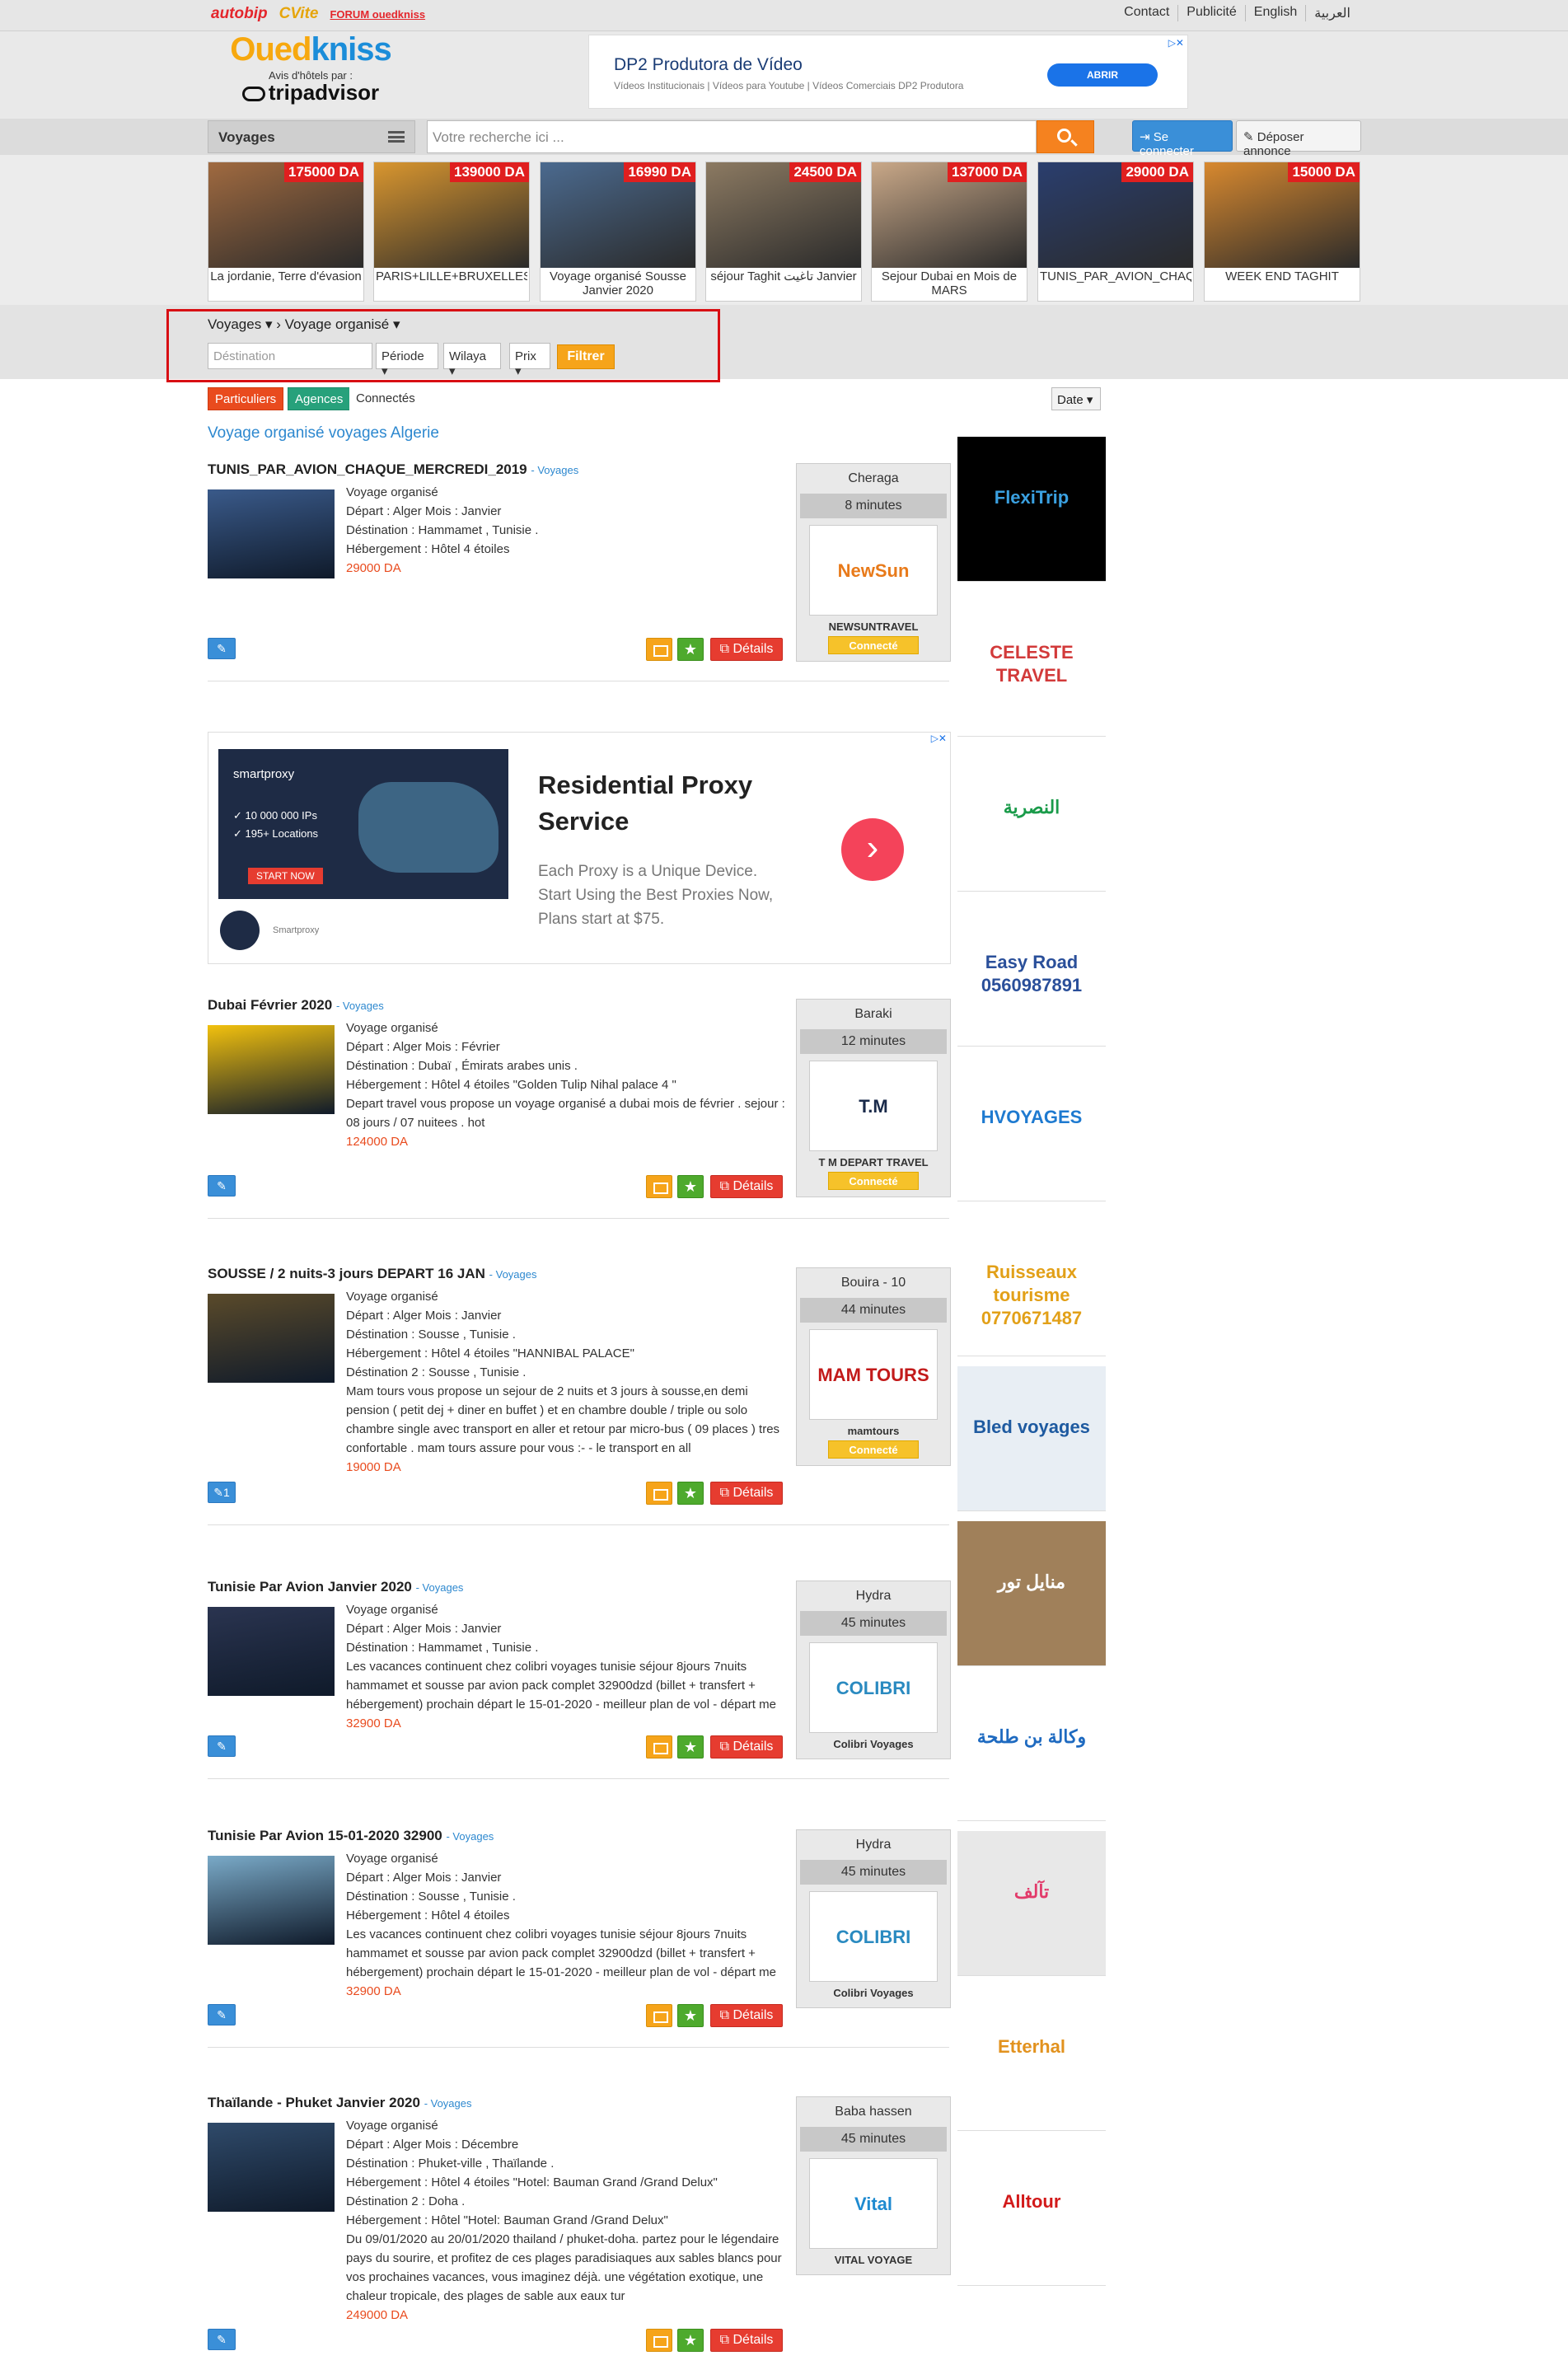 The width and height of the screenshot is (1568, 2365). I want to click on category-menu-button: Voyages, so click(311, 136).